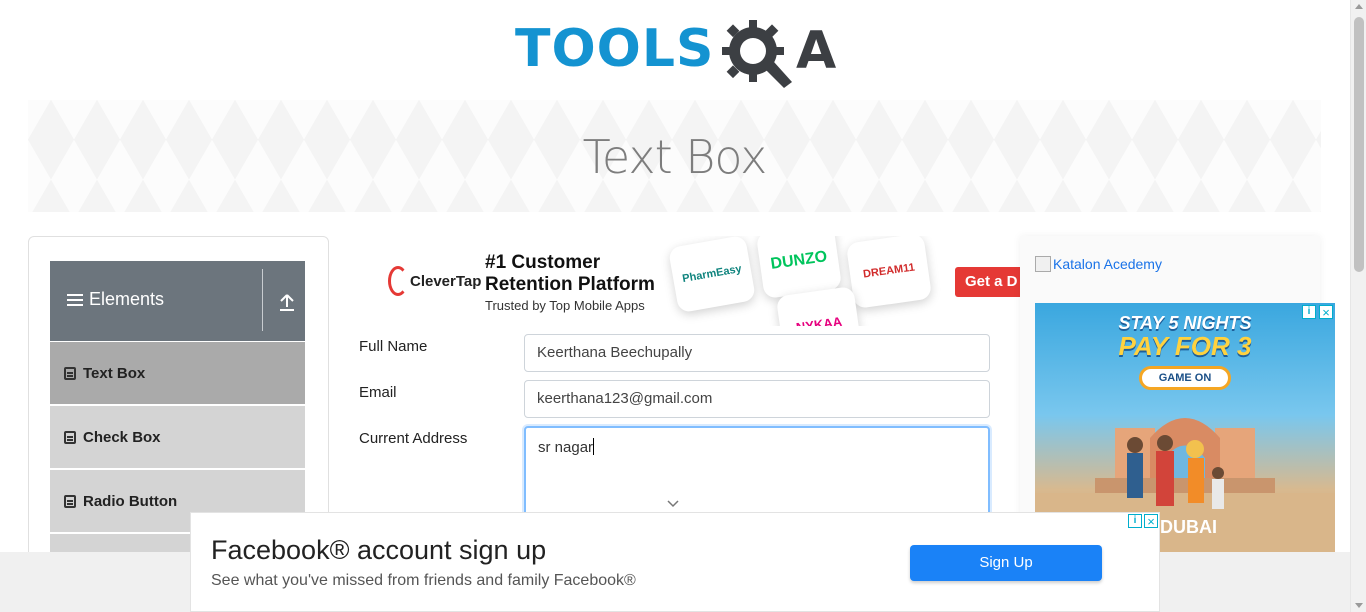  I want to click on sidebar-group-title: Elements, so click(115, 299).